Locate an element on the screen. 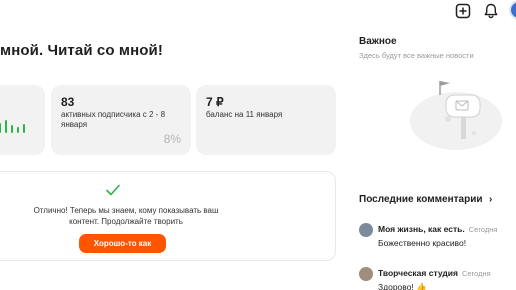 Image resolution: width=516 pixels, height=290 pixels. comment-author-name: Моя жизнь, как есть. is located at coordinates (421, 229).